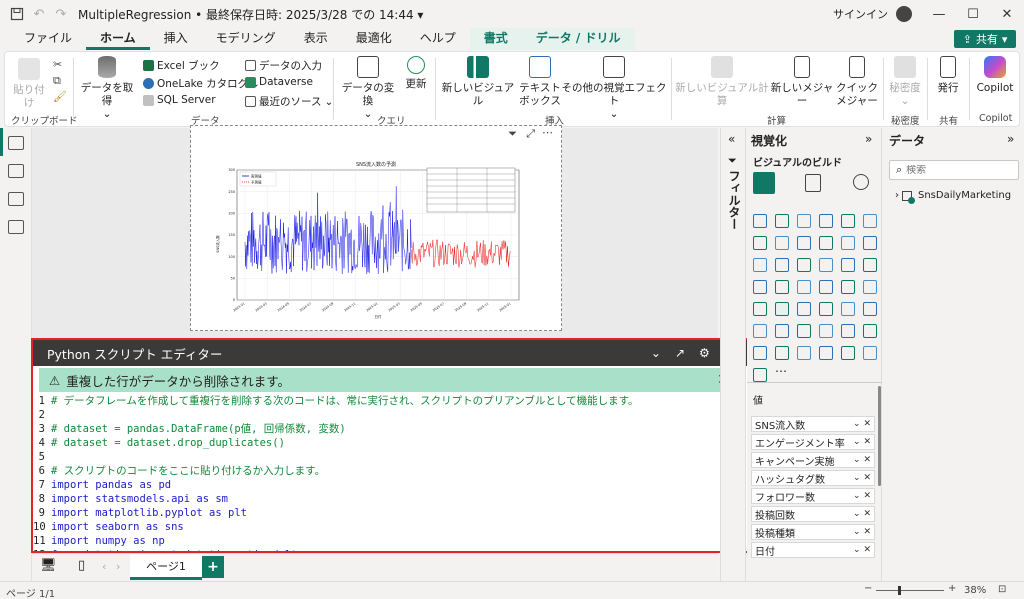  Describe the element at coordinates (704, 353) in the screenshot. I see `settings-gear-icon: ⚙` at that location.